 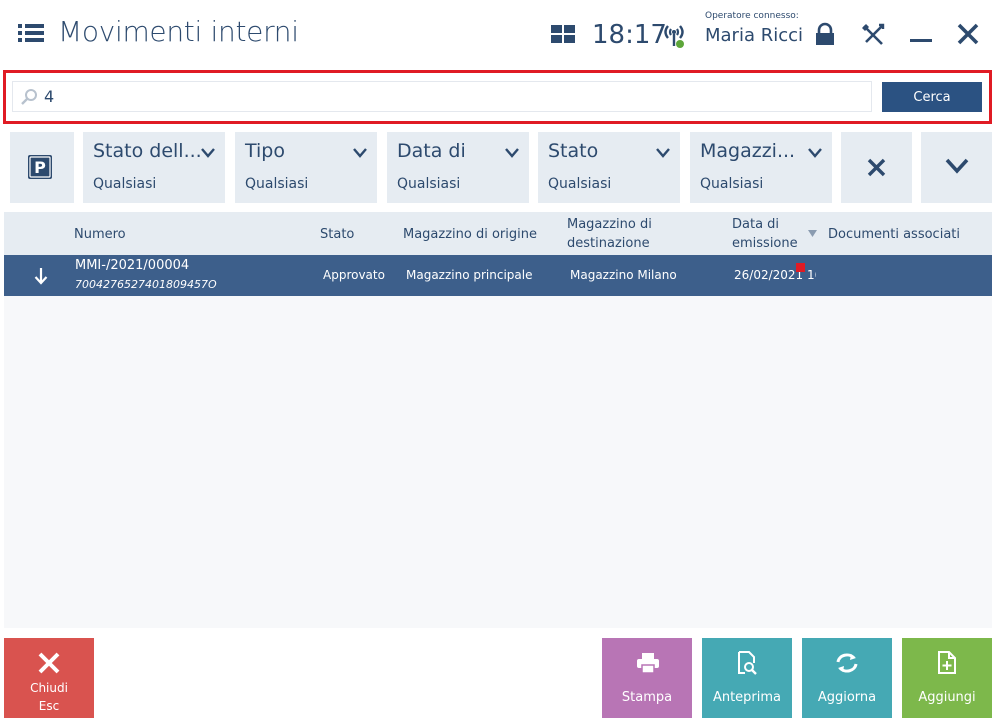 I want to click on row-origine: Magazzino principale, so click(x=469, y=275).